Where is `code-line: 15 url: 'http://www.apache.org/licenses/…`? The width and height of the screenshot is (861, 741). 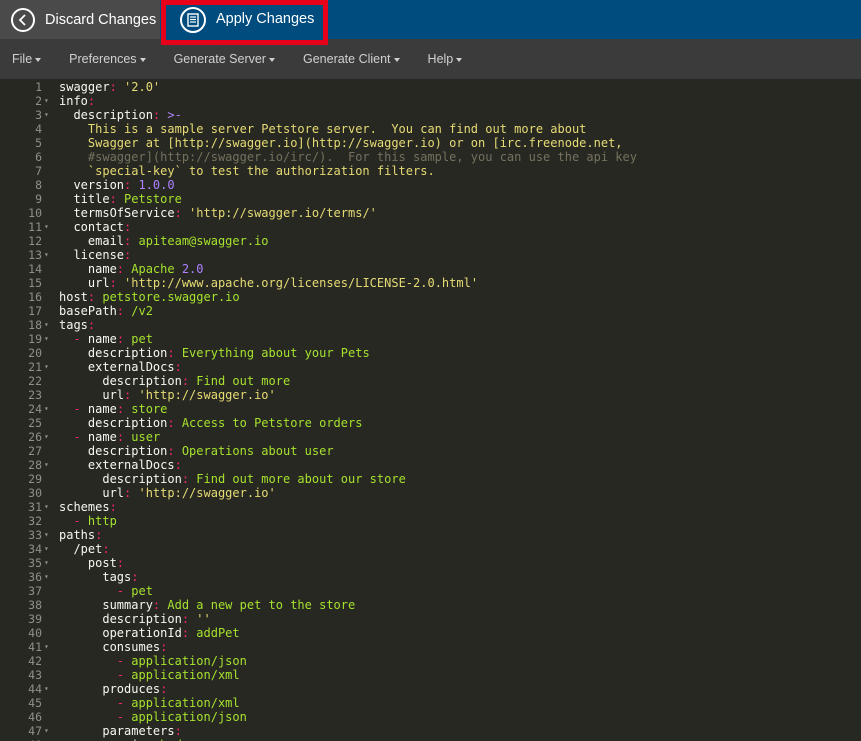
code-line: 15 url: 'http://www.apache.org/licenses/… is located at coordinates (430, 283).